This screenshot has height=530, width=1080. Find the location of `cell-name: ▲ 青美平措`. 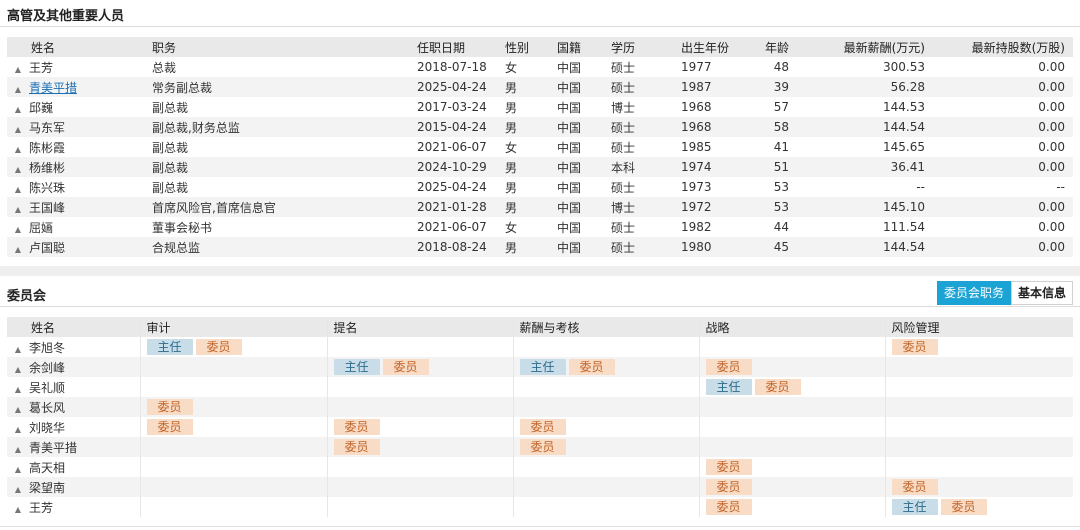

cell-name: ▲ 青美平措 is located at coordinates (79, 87).